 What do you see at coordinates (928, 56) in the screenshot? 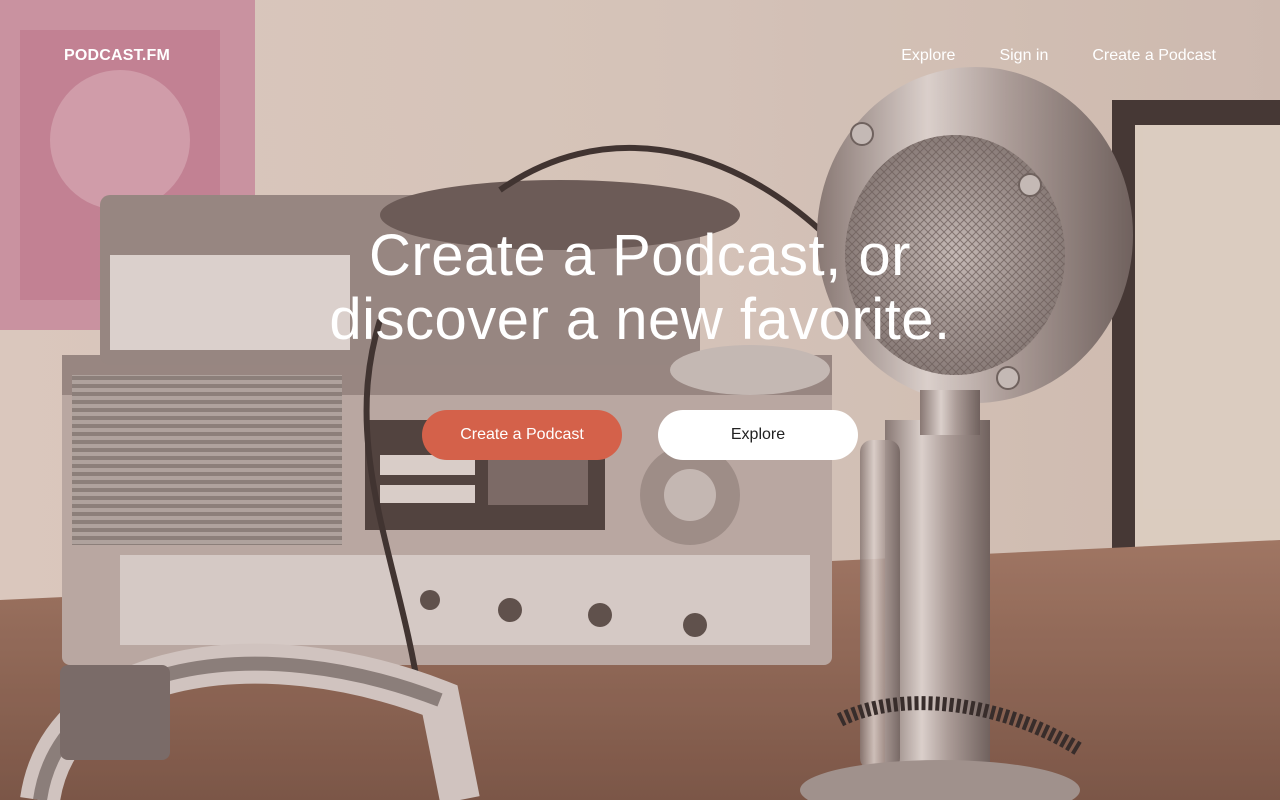
I see `nav-link-explore: Explore` at bounding box center [928, 56].